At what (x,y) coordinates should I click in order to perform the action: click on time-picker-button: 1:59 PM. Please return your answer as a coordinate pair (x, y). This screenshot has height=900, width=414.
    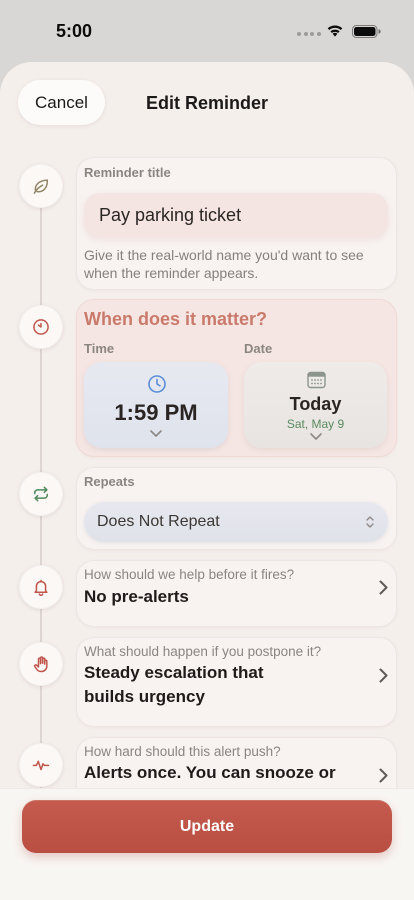
    Looking at the image, I should click on (156, 405).